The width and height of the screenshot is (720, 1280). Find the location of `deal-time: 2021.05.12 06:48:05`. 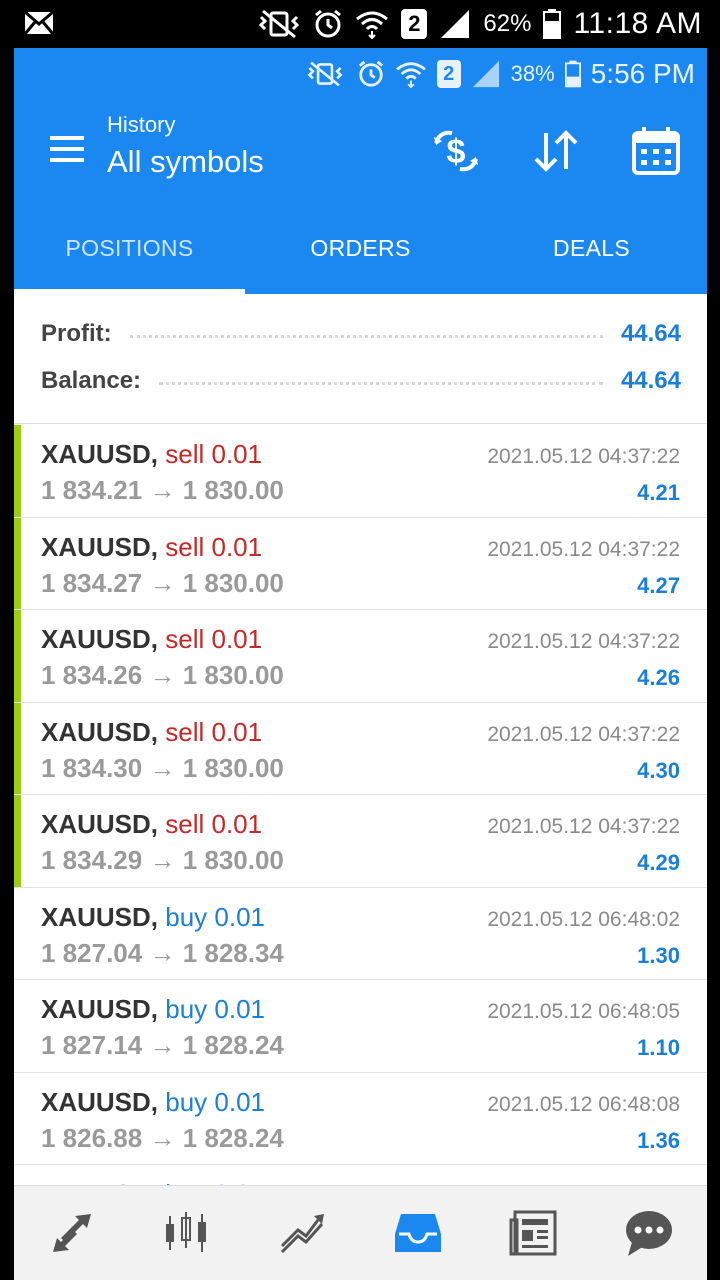

deal-time: 2021.05.12 06:48:05 is located at coordinates (583, 1011).